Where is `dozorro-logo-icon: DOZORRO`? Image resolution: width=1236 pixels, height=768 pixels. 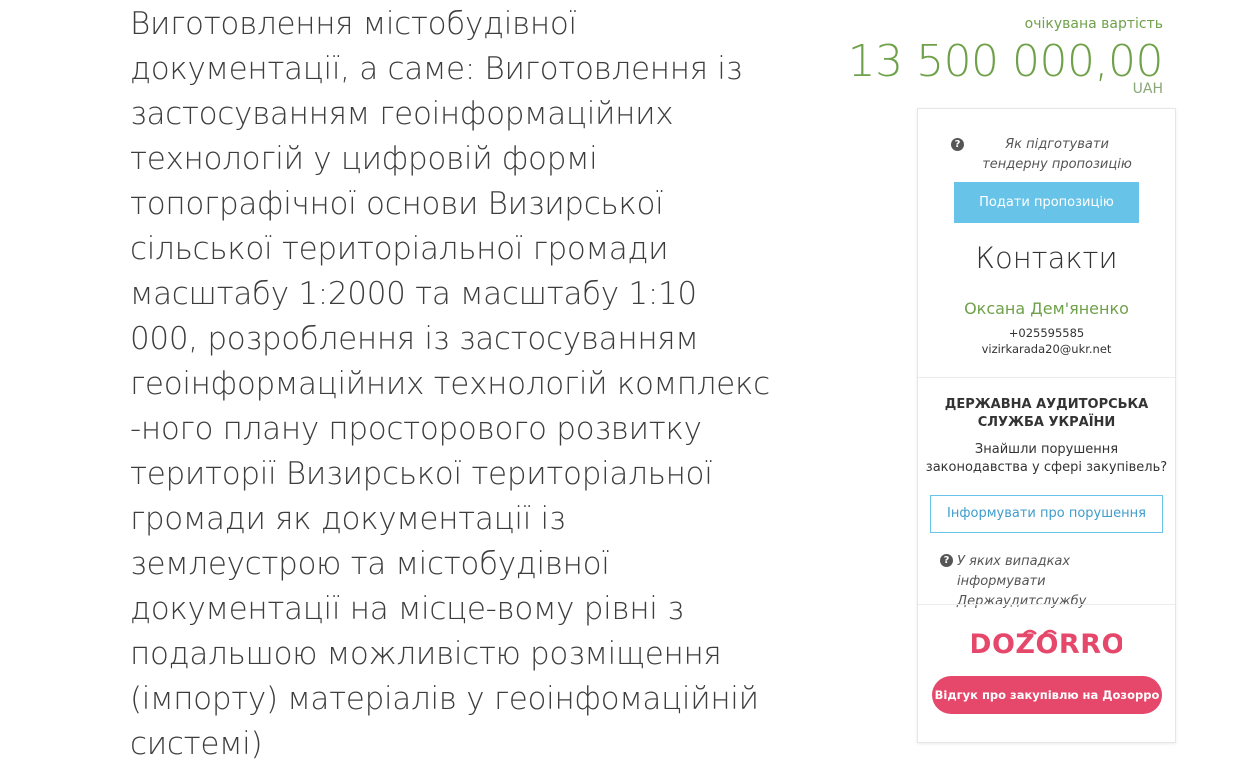
dozorro-logo-icon: DOZORRO is located at coordinates (1046, 644).